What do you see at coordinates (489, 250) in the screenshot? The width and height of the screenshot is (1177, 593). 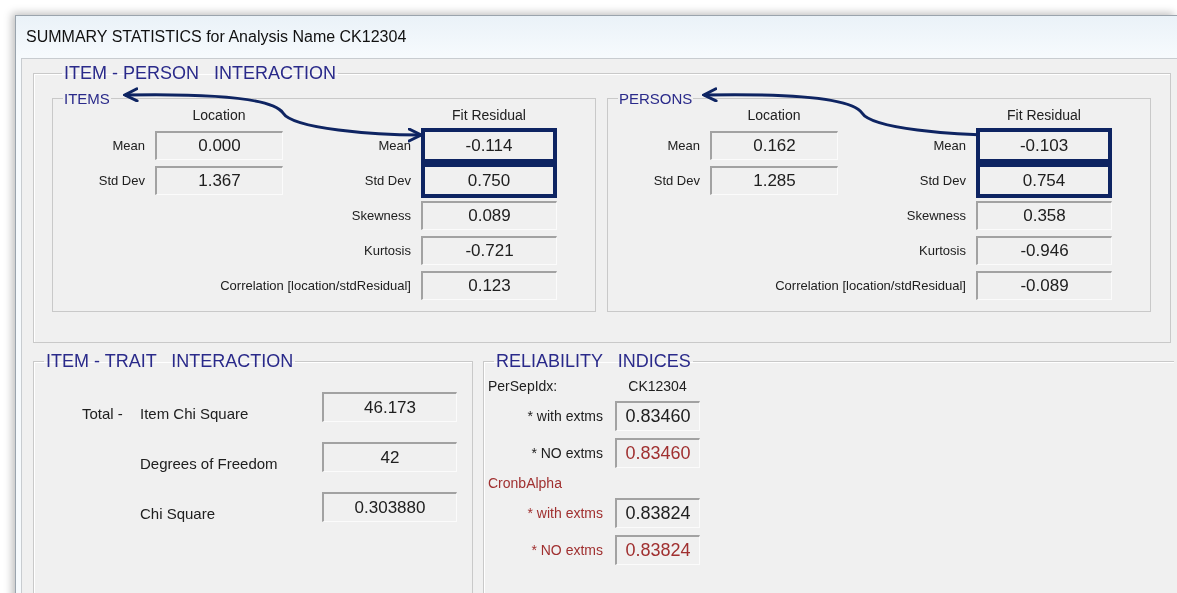 I see `value-box: -0.721` at bounding box center [489, 250].